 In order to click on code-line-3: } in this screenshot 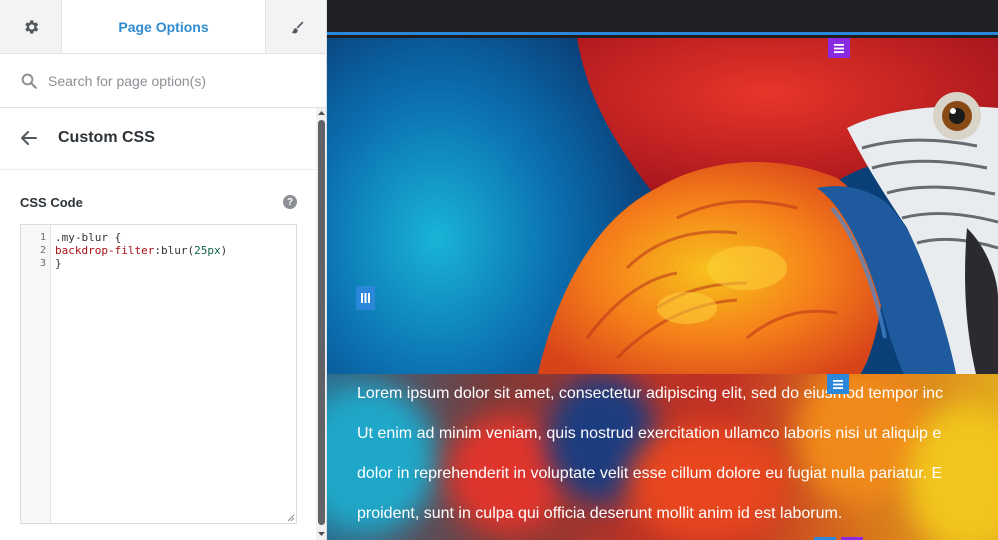, I will do `click(58, 263)`.